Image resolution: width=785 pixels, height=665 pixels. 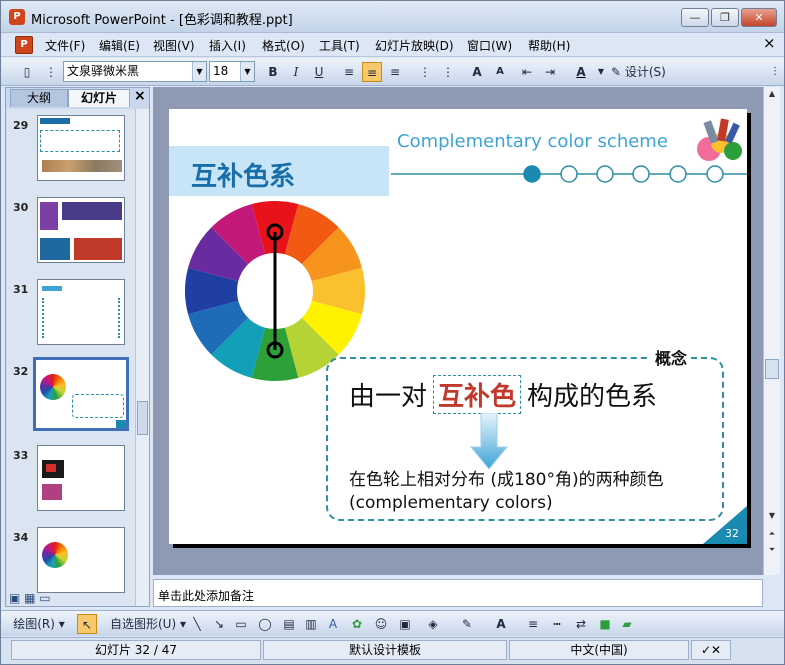 What do you see at coordinates (759, 17) in the screenshot?
I see `close-button: ✕` at bounding box center [759, 17].